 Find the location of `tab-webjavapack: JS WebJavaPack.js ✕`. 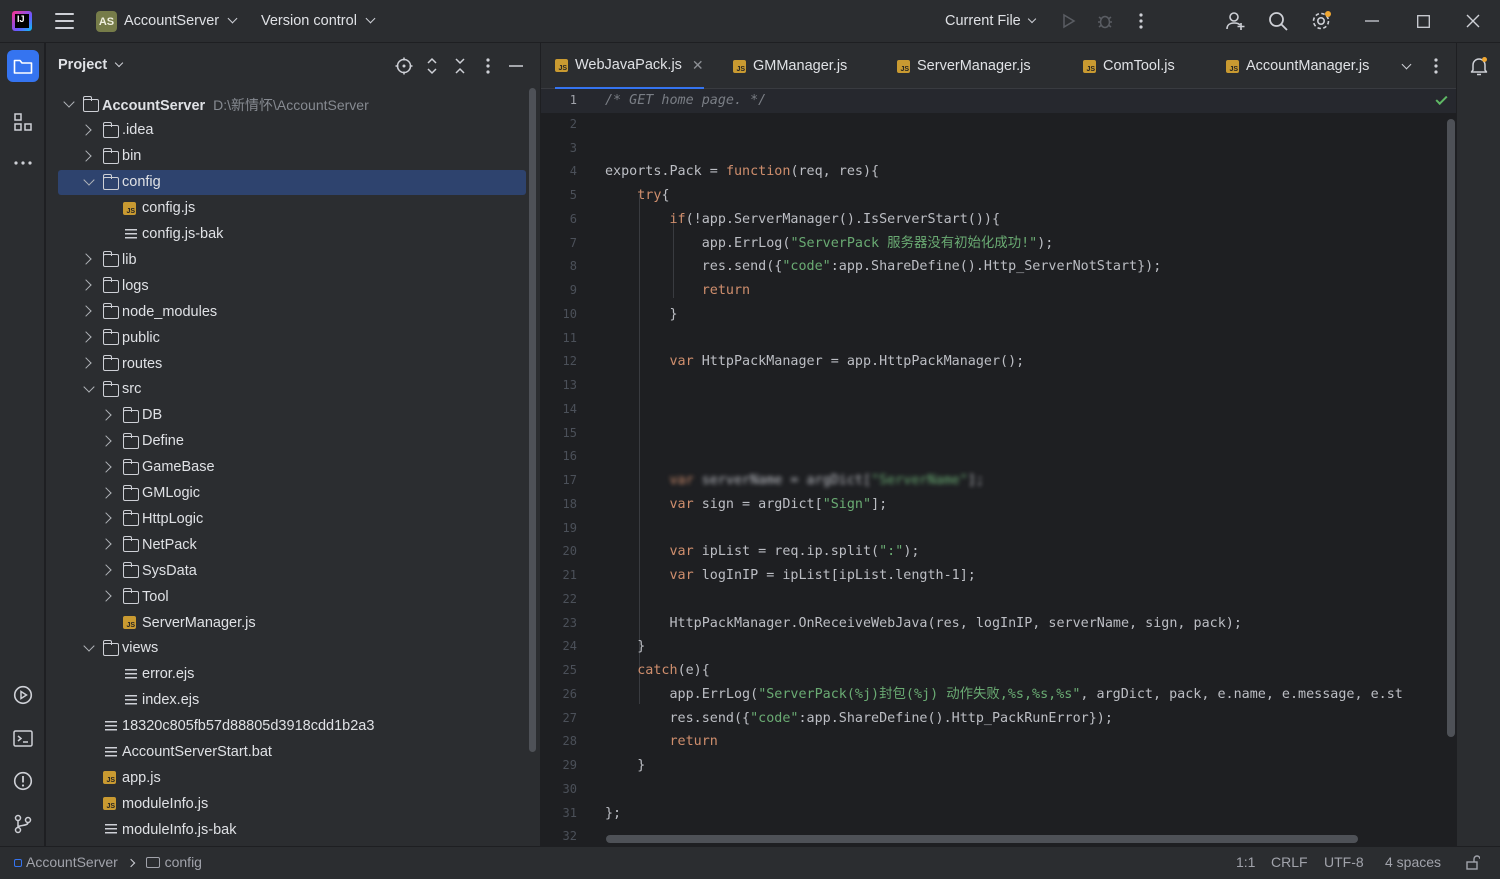

tab-webjavapack: JS WebJavaPack.js ✕ is located at coordinates (629, 66).